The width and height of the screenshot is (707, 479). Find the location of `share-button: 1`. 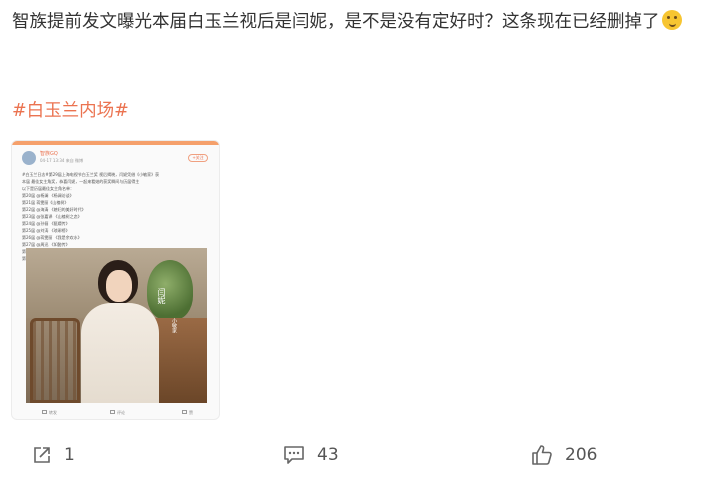

share-button: 1 is located at coordinates (53, 455).